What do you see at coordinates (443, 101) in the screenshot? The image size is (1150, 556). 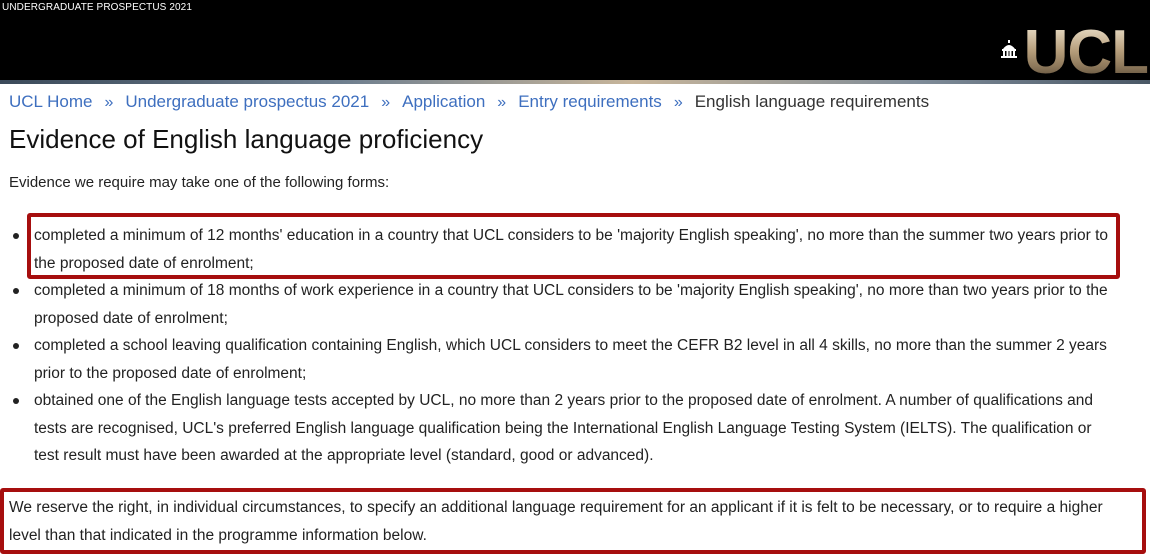 I see `breadcrumb-link-application: Application` at bounding box center [443, 101].